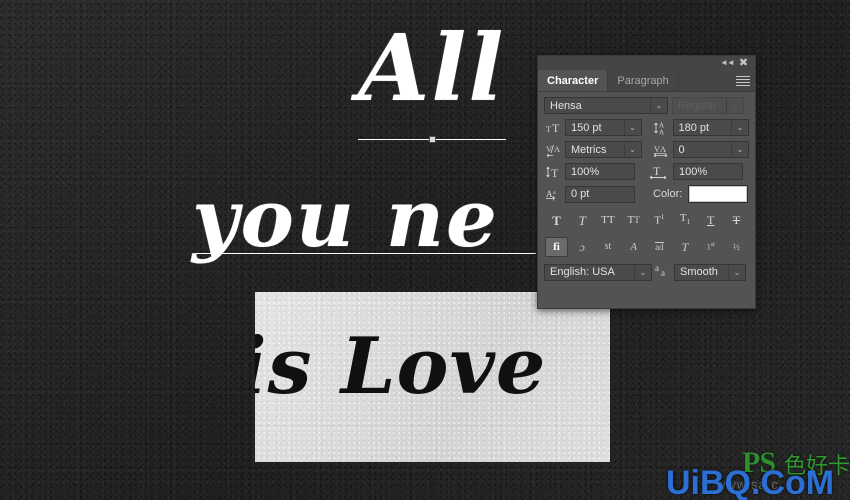 This screenshot has width=850, height=500. I want to click on scale-row: T 100% T 100%, so click(646, 171).